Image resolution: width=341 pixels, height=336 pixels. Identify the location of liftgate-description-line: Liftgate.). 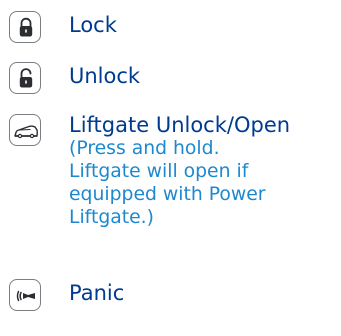
(111, 217).